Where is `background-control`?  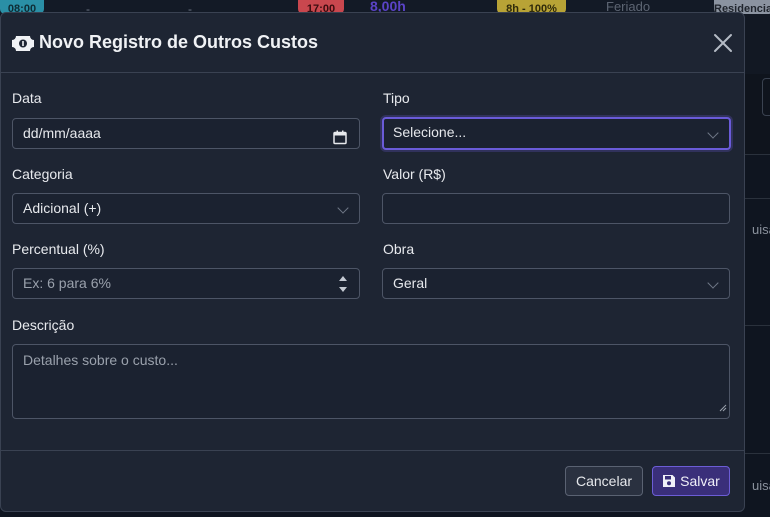 background-control is located at coordinates (766, 97).